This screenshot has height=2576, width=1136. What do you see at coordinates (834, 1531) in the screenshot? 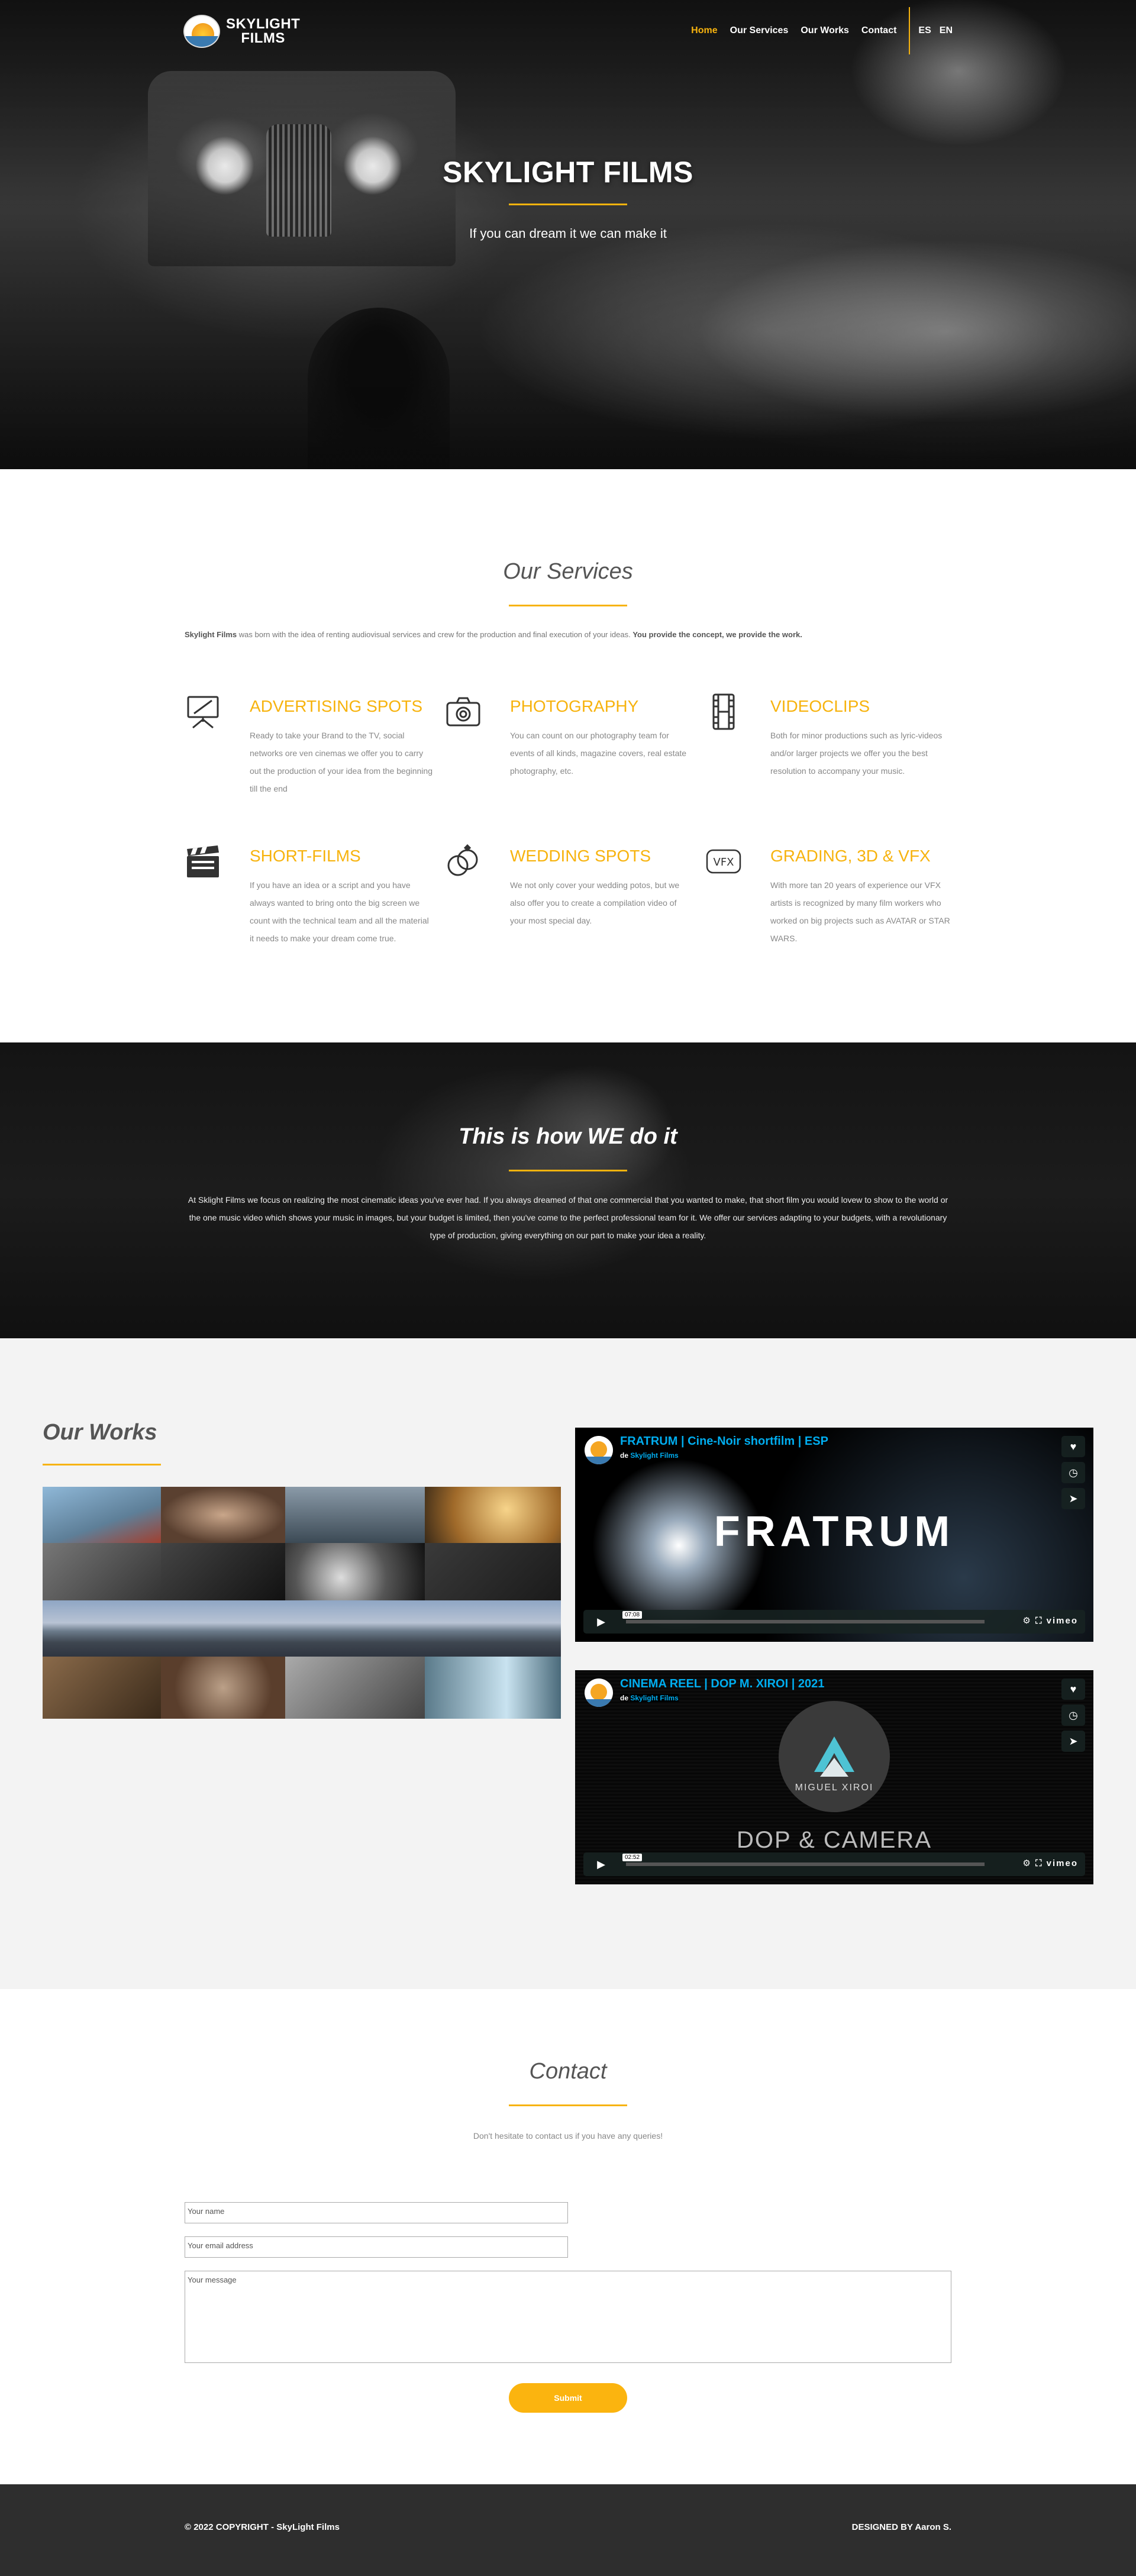
I see `video-poster-text: FRATRUM` at bounding box center [834, 1531].